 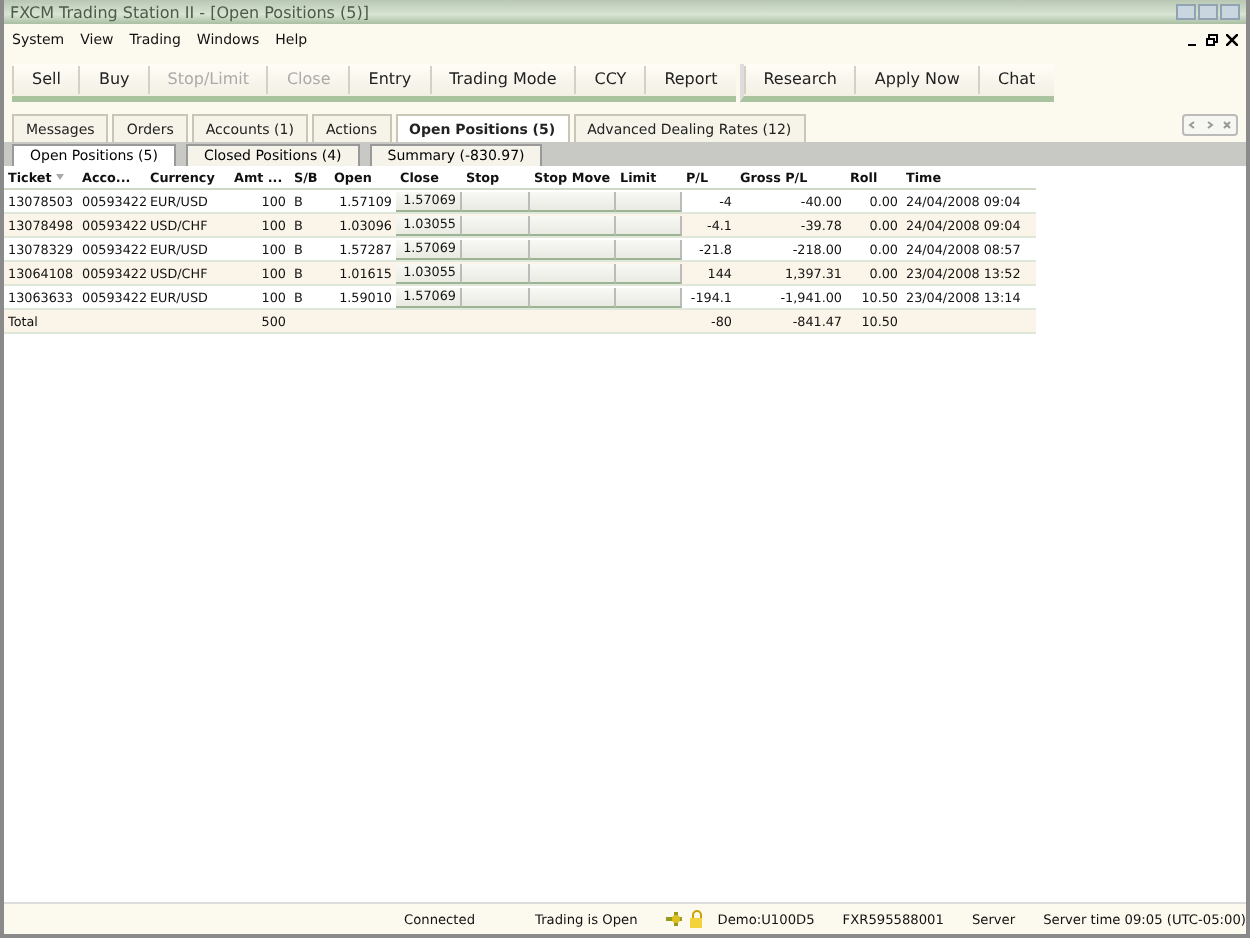 What do you see at coordinates (190, 12) in the screenshot?
I see `window-title: FXCM Trading Station II - [Open Positions (5)]` at bounding box center [190, 12].